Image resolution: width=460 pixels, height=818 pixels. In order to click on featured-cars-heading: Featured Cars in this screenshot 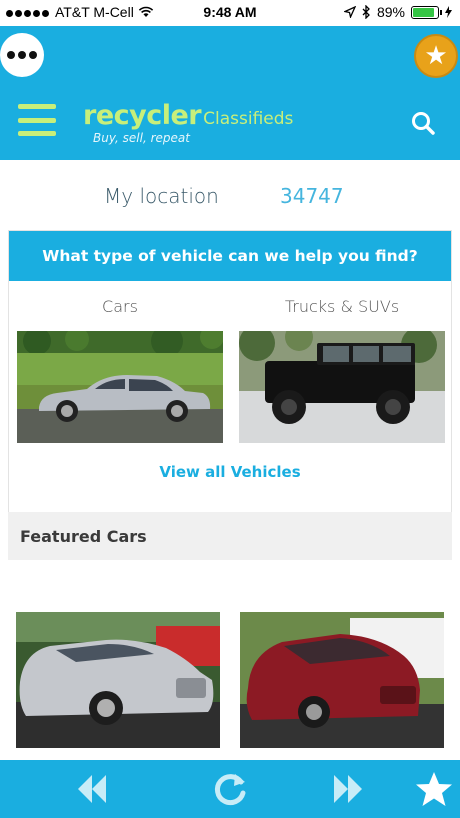, I will do `click(230, 536)`.